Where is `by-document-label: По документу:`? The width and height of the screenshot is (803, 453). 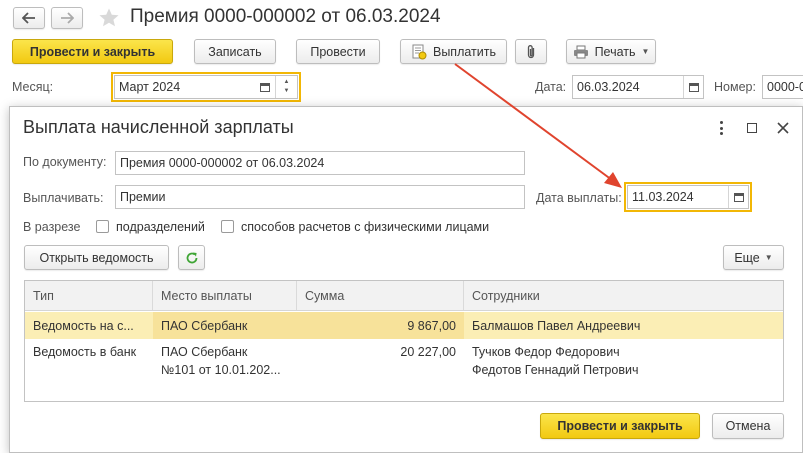
by-document-label: По документу: is located at coordinates (65, 162).